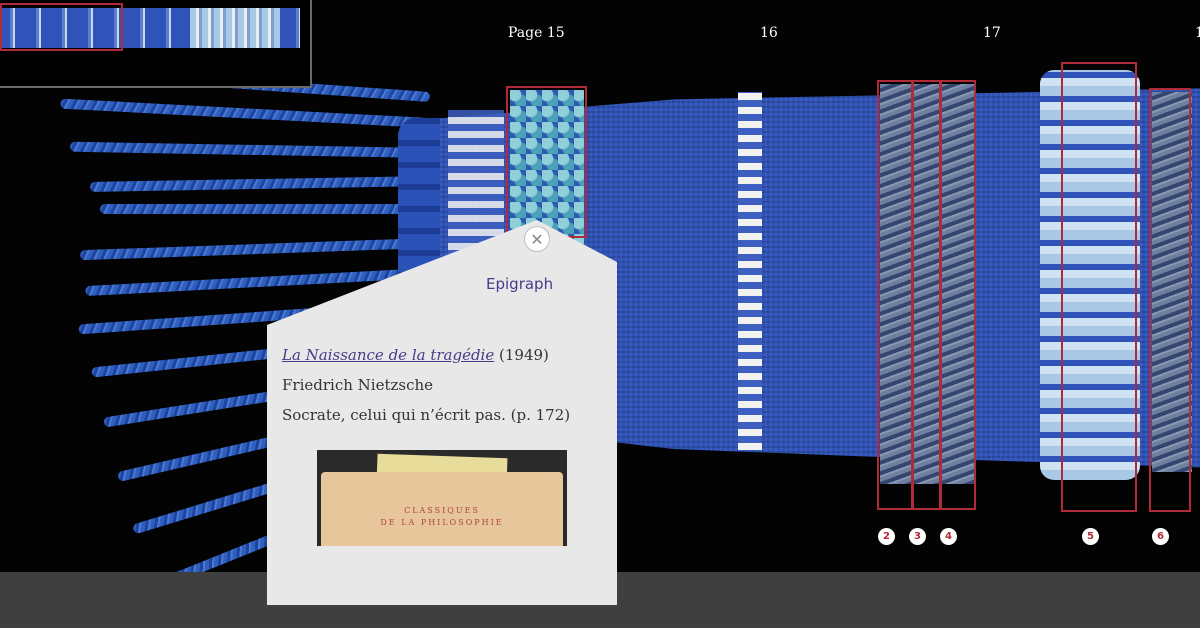  Describe the element at coordinates (442, 522) in the screenshot. I see `cover-line: DE LA PHILOSOPHIE` at that location.